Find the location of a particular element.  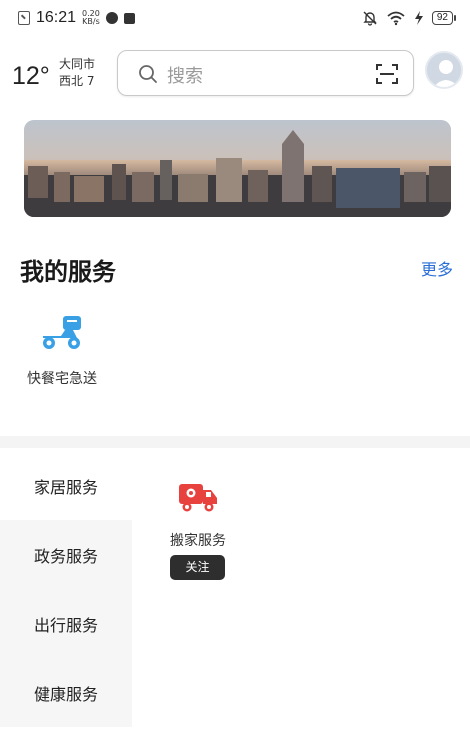

status-bar: 16:21 0.20 KB/s 92 is located at coordinates (235, 18).